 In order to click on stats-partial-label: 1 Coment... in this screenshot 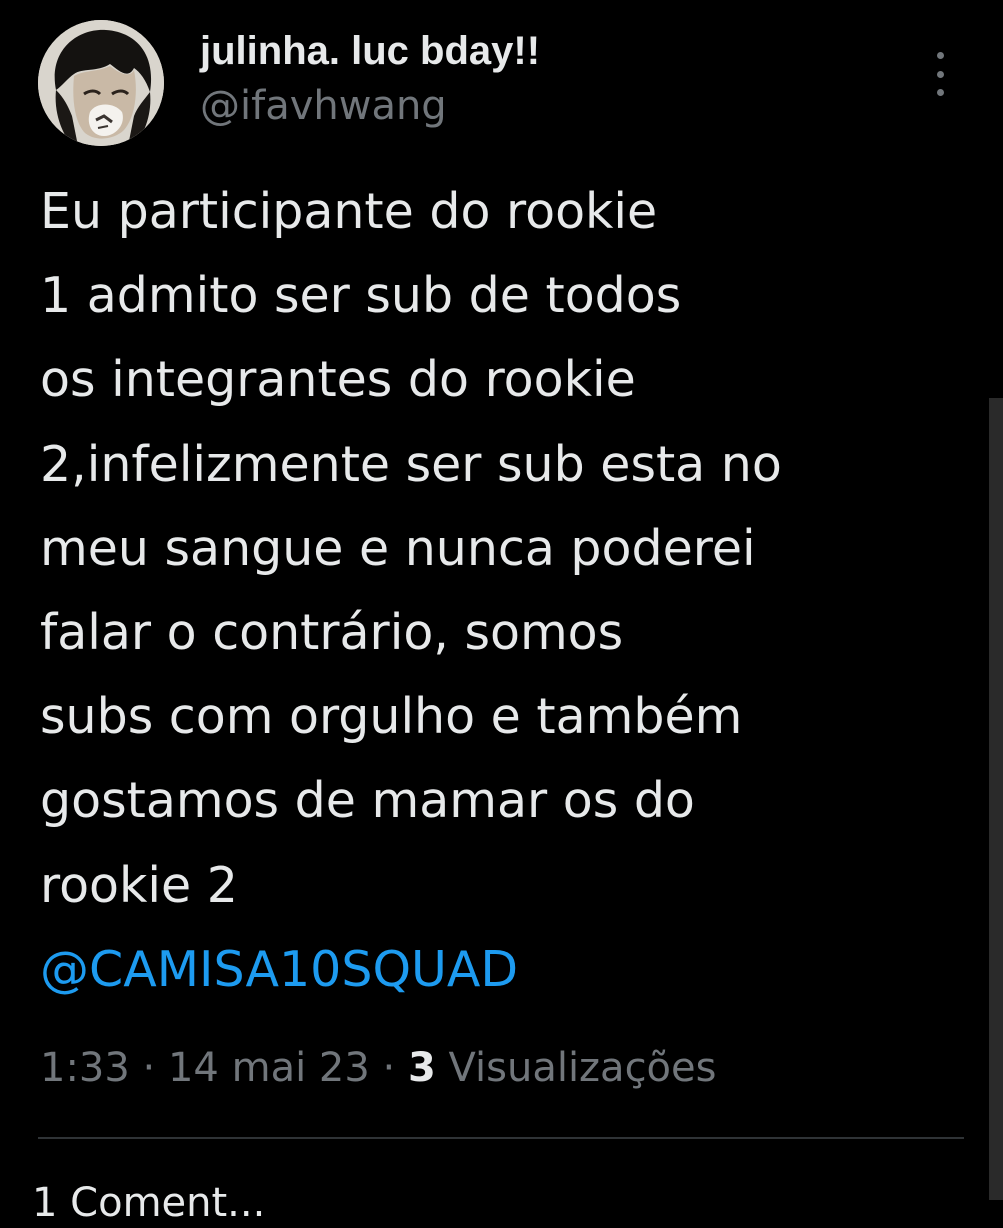, I will do `click(148, 1203)`.